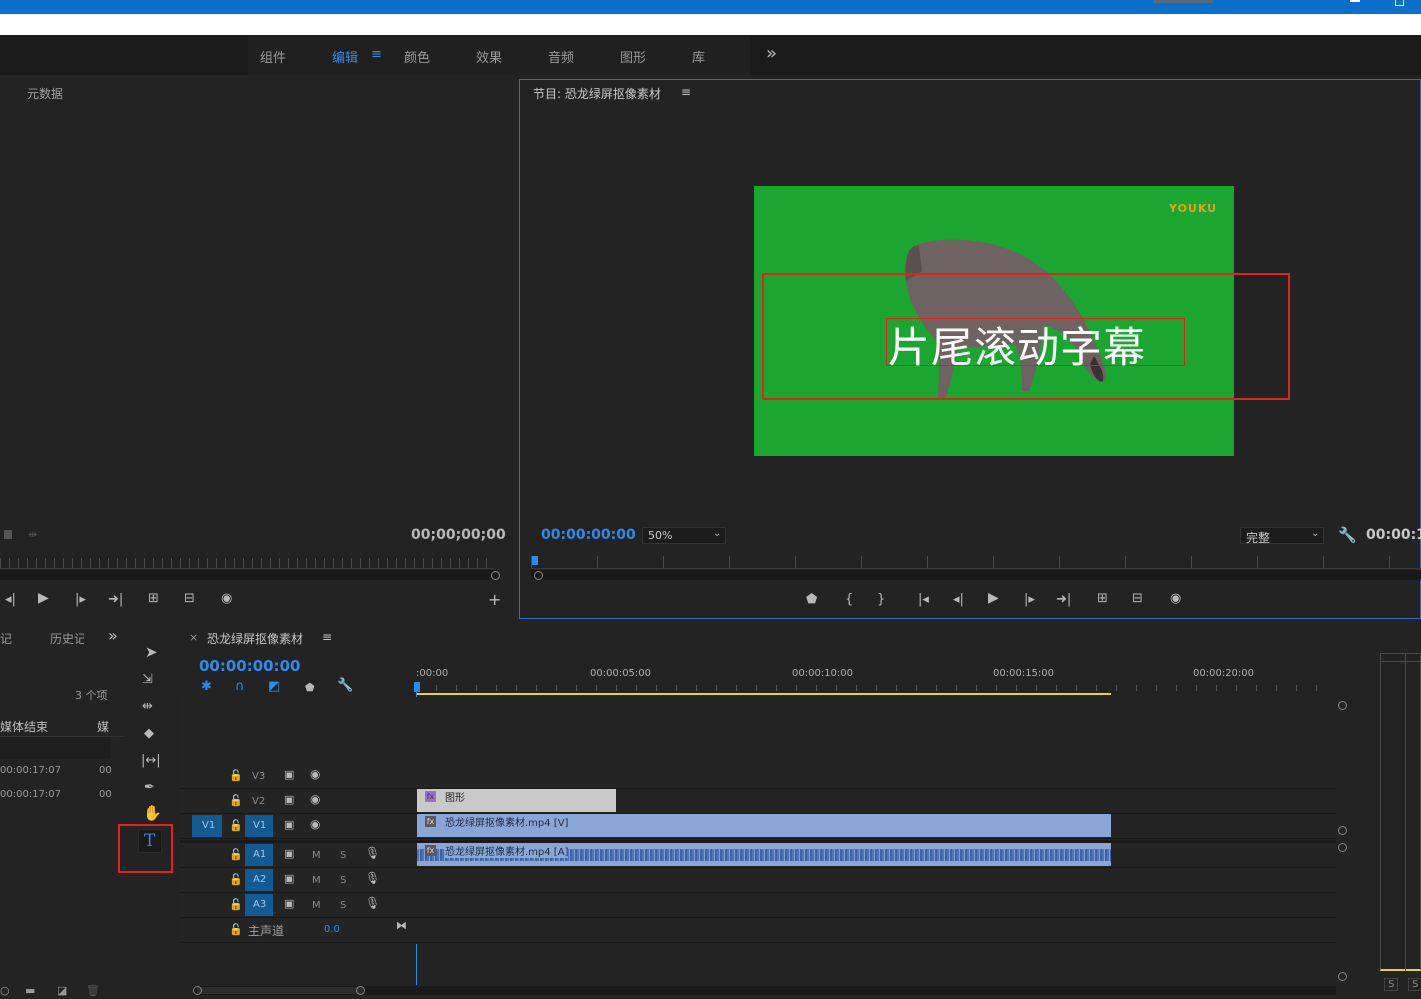  Describe the element at coordinates (1102, 598) in the screenshot. I see `lift-icon: ⊞` at that location.